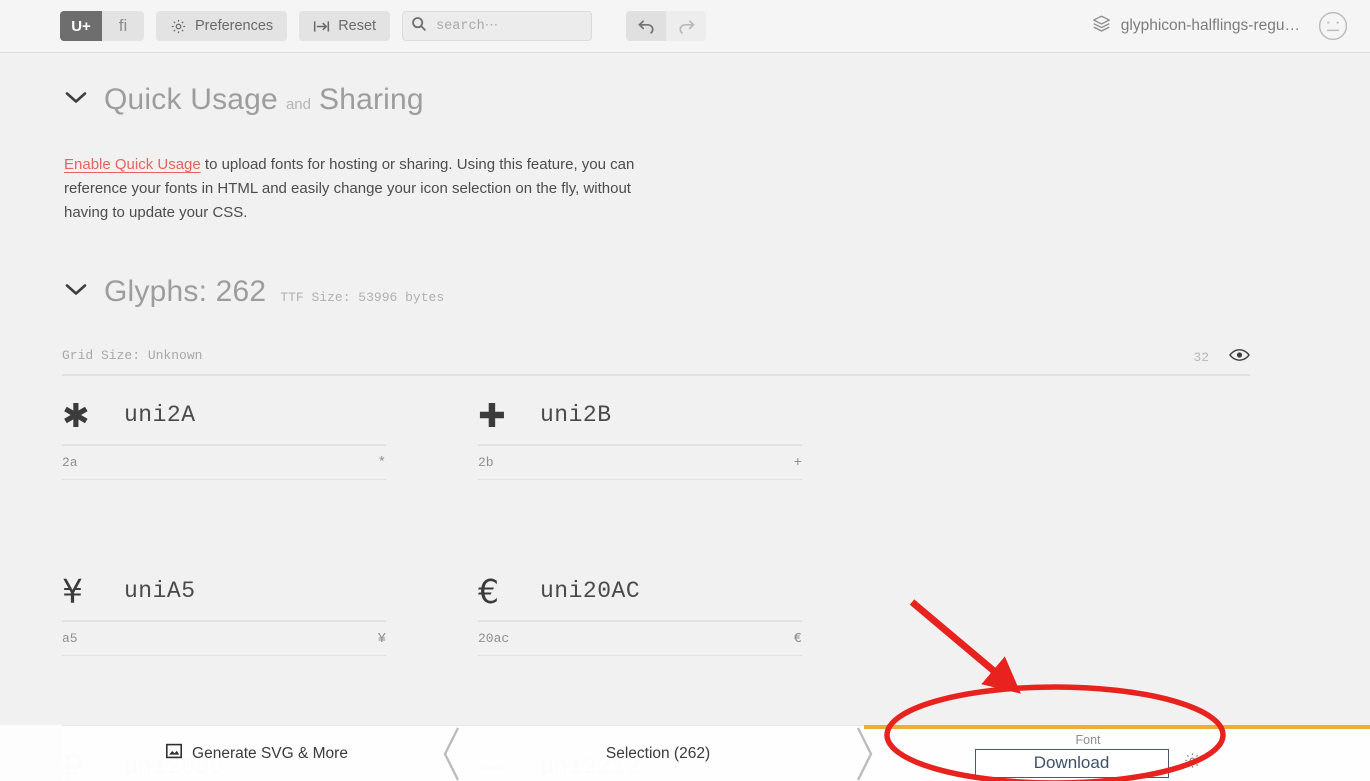 This screenshot has width=1370, height=781. I want to click on glyph-symbol: €, so click(488, 591).